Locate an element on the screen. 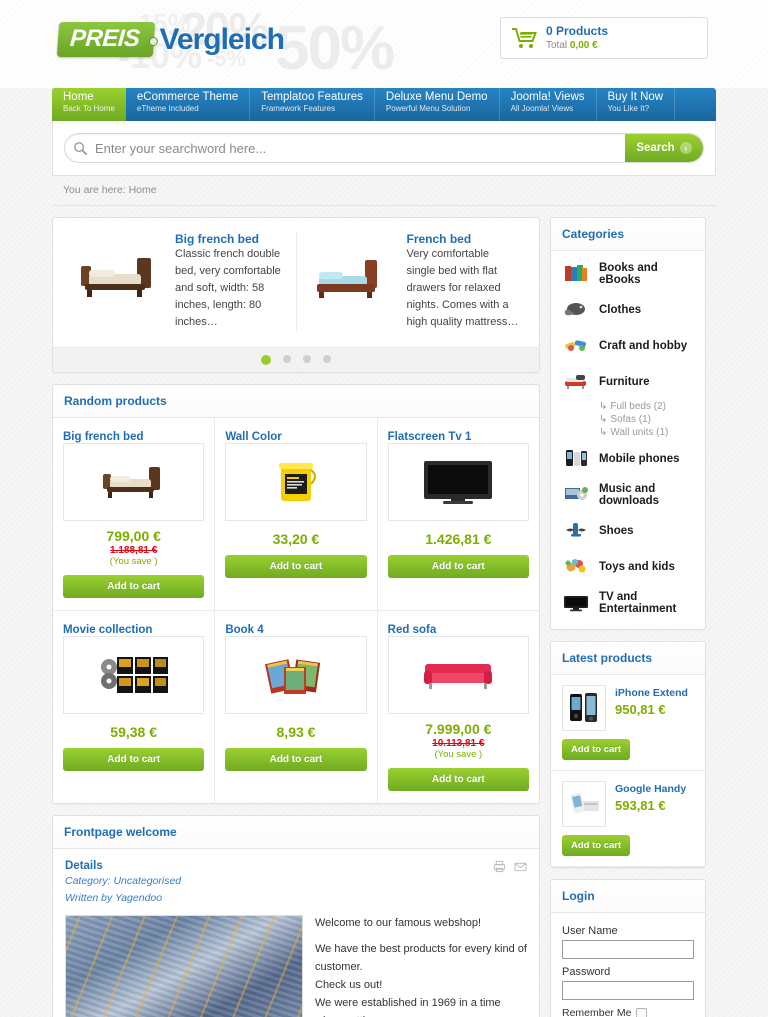 Image resolution: width=768 pixels, height=1017 pixels. search-input is located at coordinates (360, 148).